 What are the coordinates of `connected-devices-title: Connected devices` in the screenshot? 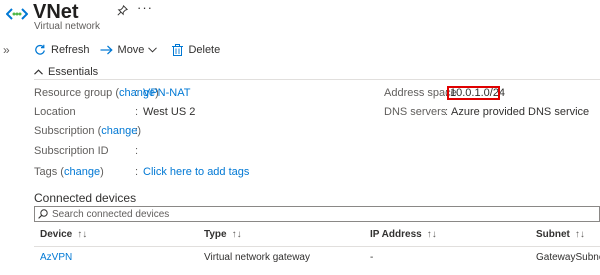 It's located at (85, 198).